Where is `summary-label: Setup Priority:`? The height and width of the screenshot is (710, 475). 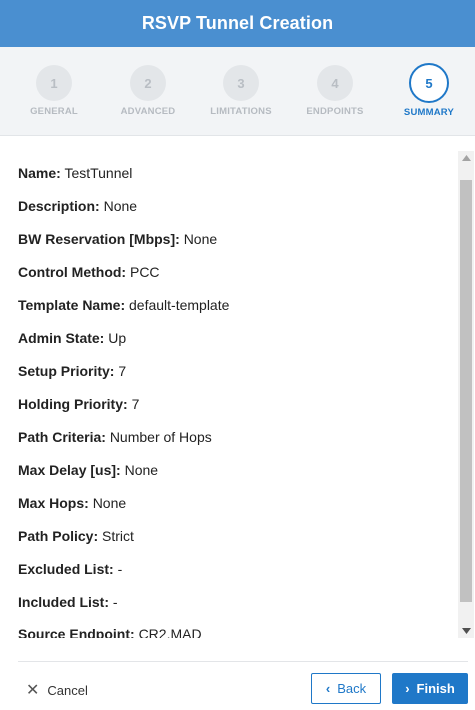 summary-label: Setup Priority: is located at coordinates (66, 371).